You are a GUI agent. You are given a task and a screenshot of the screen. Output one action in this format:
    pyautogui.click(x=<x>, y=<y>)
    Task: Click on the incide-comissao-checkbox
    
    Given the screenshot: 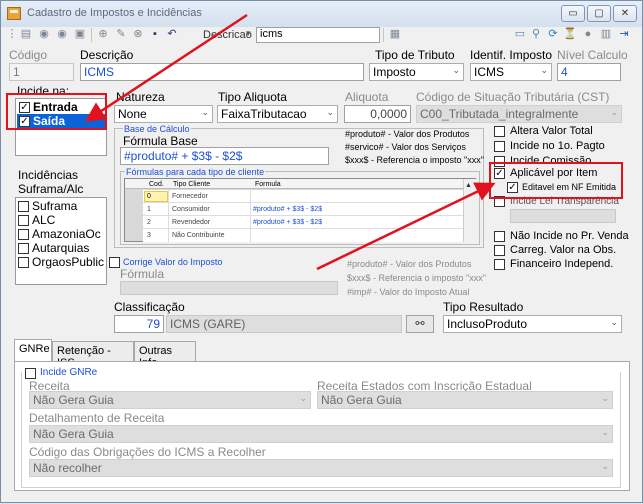 What is the action you would take?
    pyautogui.click(x=499, y=161)
    